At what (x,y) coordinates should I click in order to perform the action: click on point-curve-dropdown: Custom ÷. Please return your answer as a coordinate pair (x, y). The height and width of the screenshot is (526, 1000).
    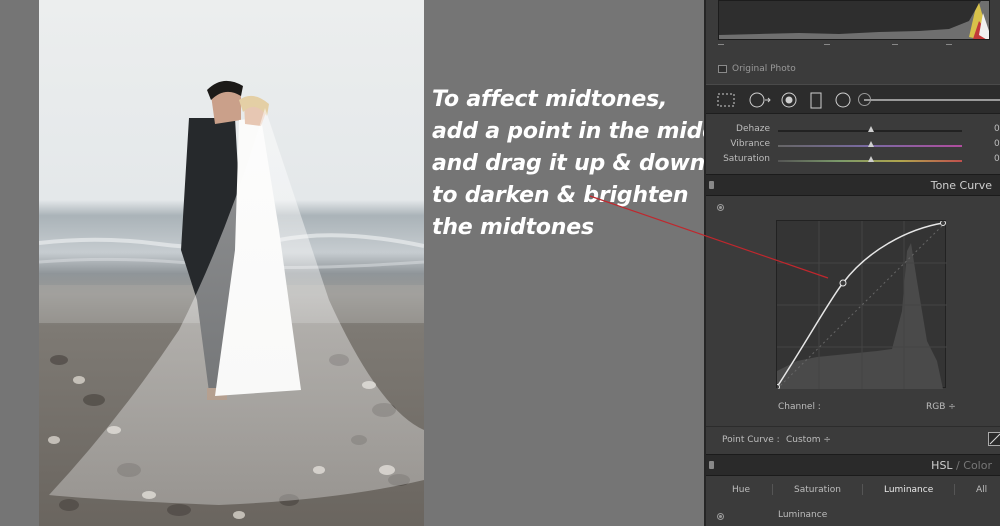
    Looking at the image, I should click on (808, 440).